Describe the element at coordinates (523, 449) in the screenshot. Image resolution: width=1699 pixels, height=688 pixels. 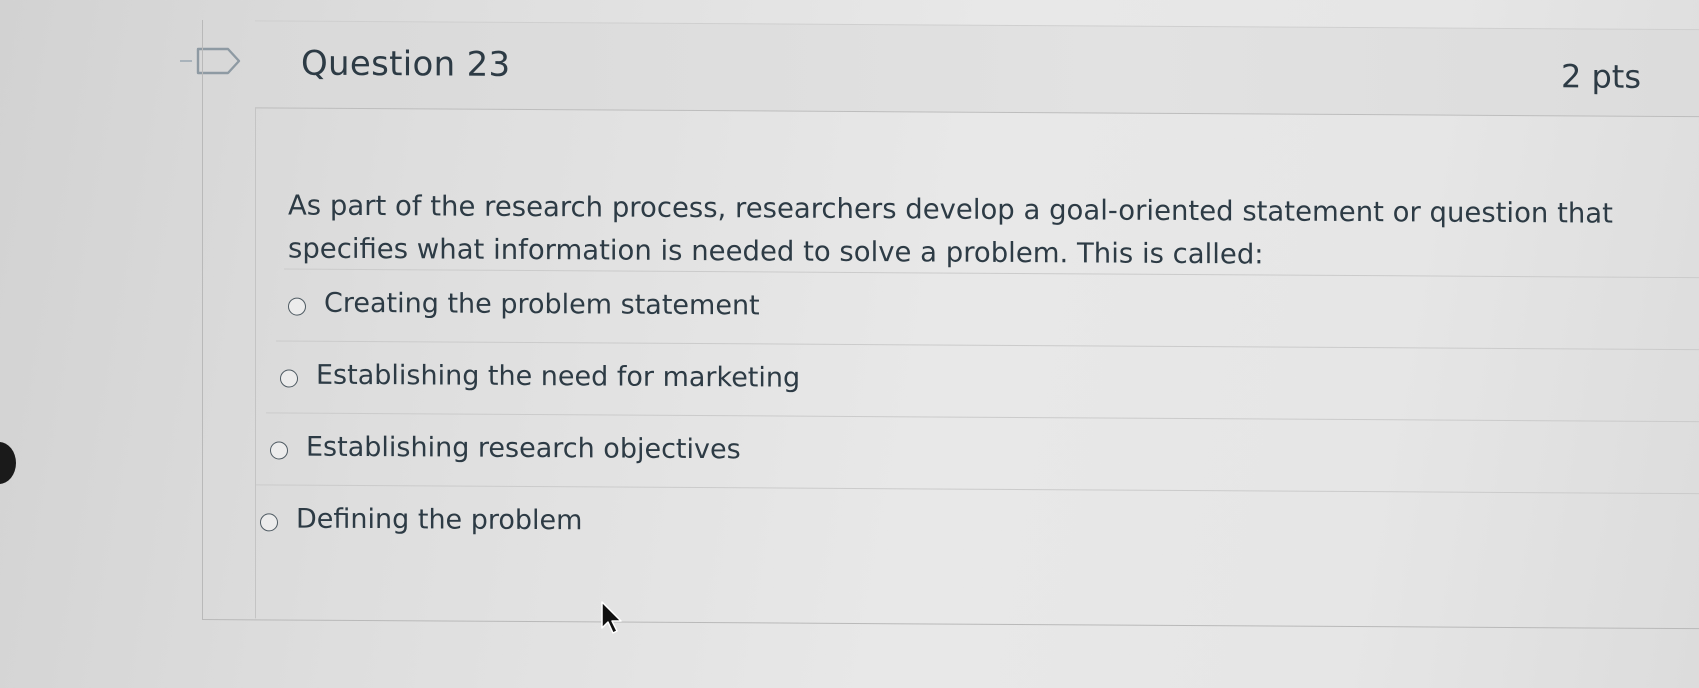
I see `answer-label: Establishing research objectives` at that location.